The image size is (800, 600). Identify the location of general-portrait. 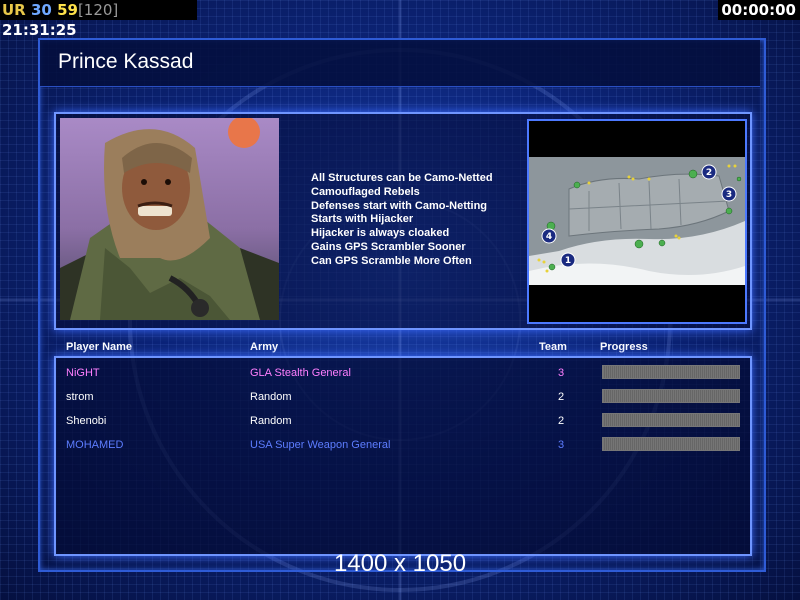
(169, 219).